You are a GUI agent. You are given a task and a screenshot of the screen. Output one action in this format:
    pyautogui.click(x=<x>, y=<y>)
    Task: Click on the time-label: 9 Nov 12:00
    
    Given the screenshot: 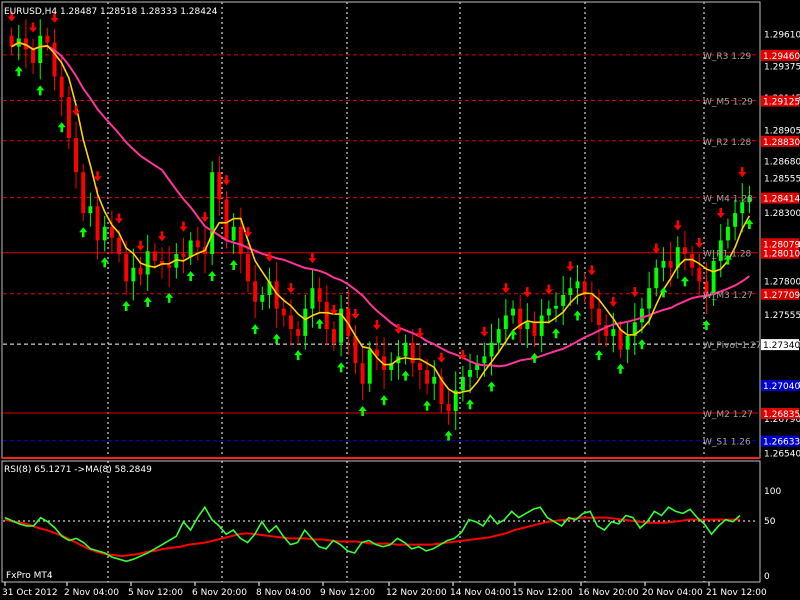 What is the action you would take?
    pyautogui.click(x=347, y=593)
    